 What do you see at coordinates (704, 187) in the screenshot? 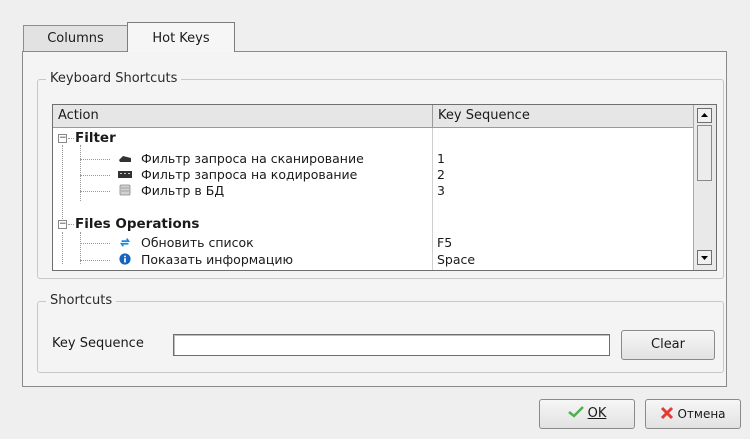
I see `vertical-scrollbar` at bounding box center [704, 187].